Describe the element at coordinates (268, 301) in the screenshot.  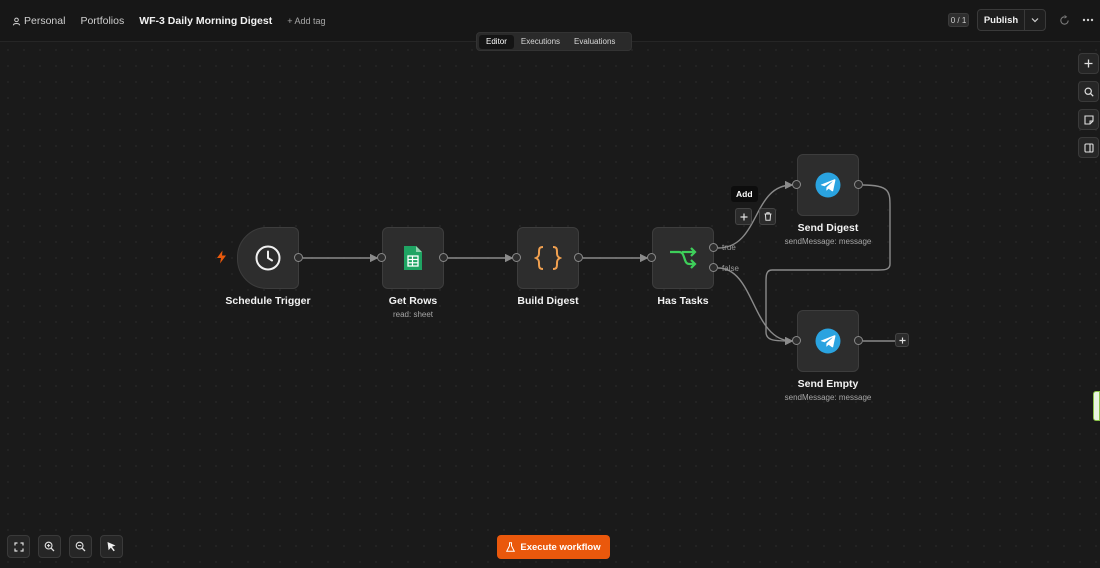
I see `node-label: Schedule Trigger` at that location.